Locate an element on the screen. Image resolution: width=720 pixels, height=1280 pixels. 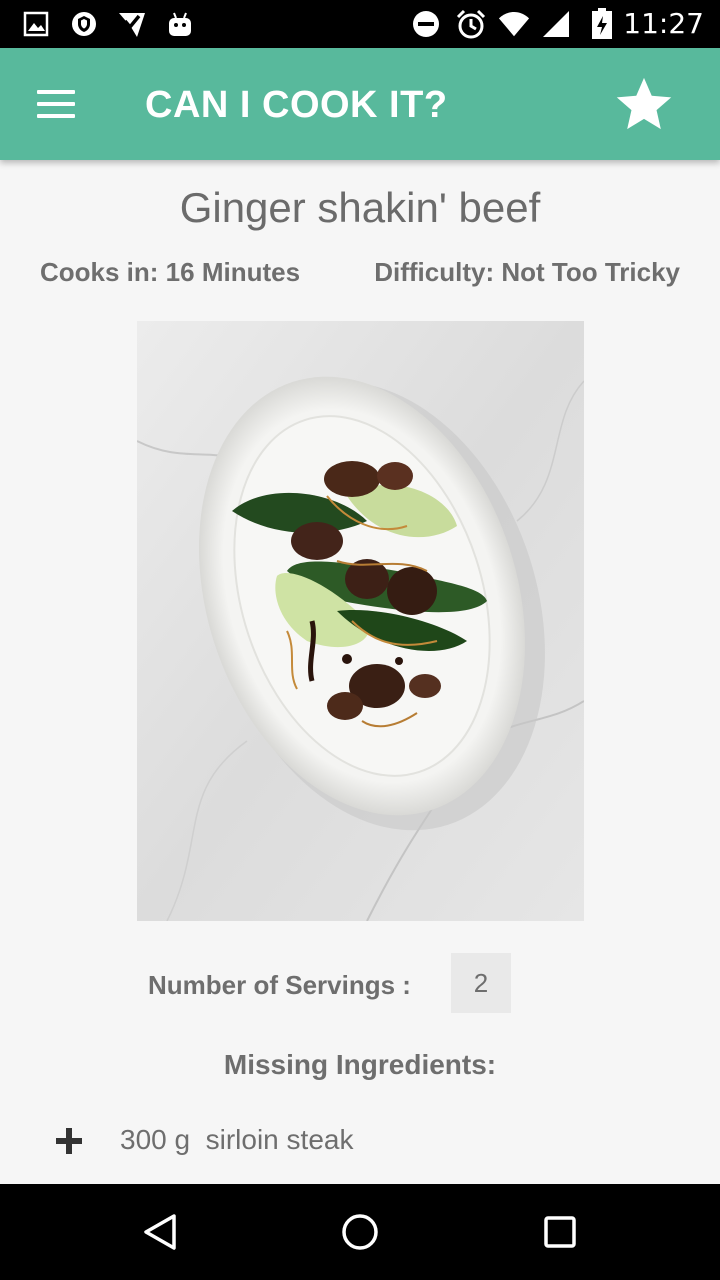
gallery-icon is located at coordinates (36, 24).